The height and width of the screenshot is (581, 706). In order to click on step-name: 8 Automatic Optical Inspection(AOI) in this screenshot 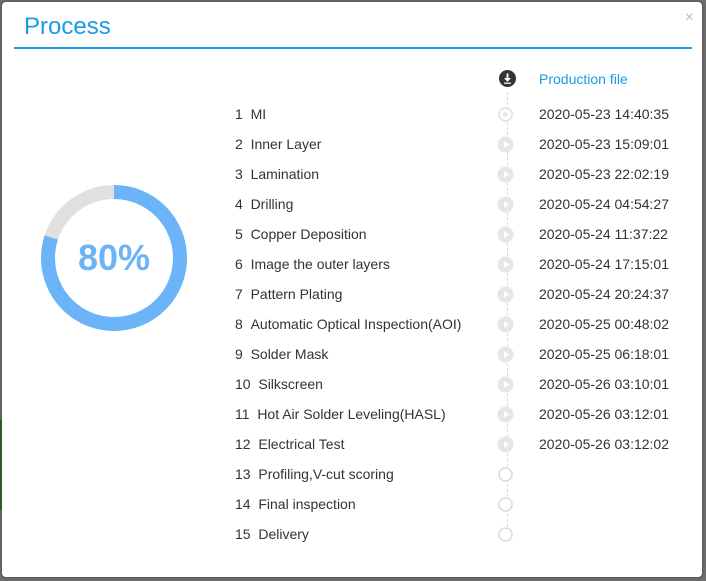, I will do `click(348, 324)`.